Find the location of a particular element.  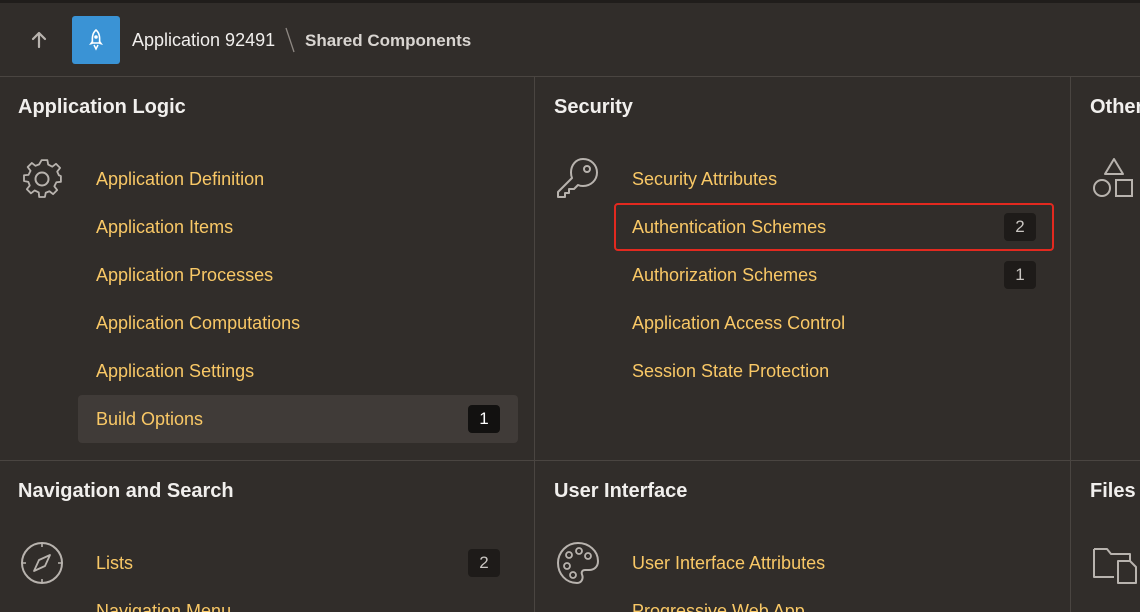

shapes-icon is located at coordinates (1113, 177).